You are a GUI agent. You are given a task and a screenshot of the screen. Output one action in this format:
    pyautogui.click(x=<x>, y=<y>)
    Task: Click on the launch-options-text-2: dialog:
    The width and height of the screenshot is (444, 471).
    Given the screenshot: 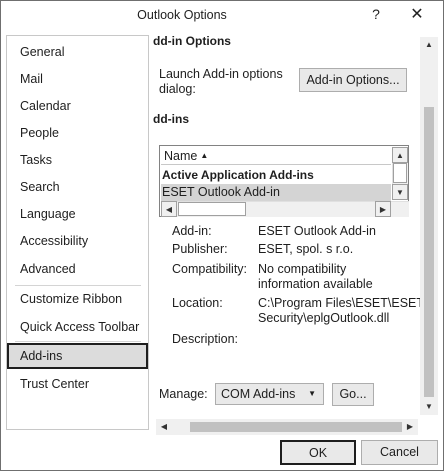 What is the action you would take?
    pyautogui.click(x=177, y=89)
    